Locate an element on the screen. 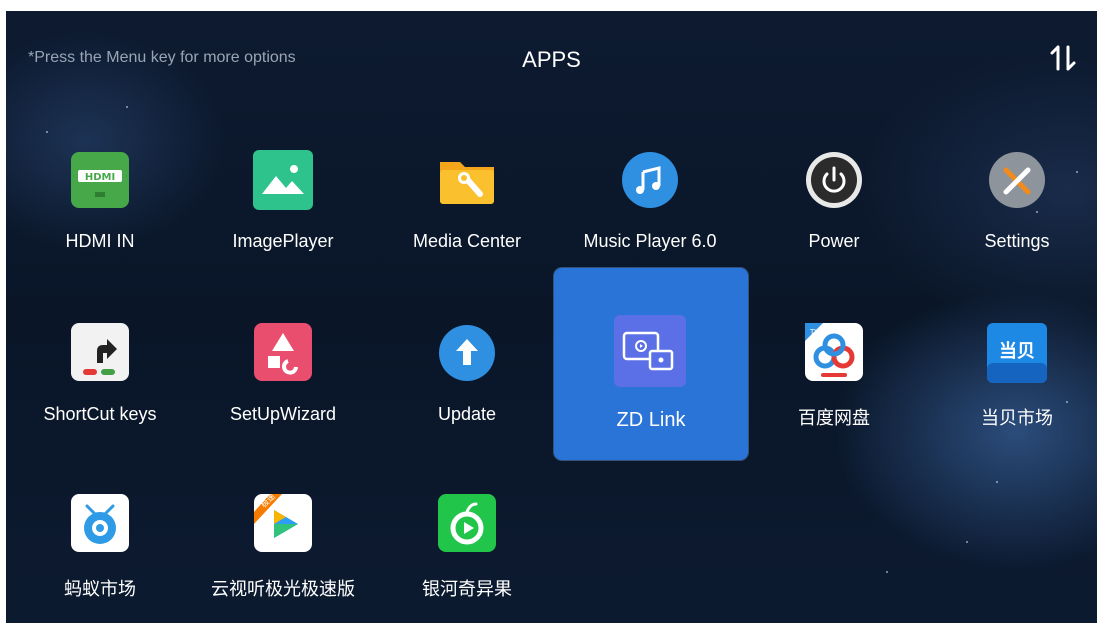 The height and width of the screenshot is (627, 1101). app-settings: Settings is located at coordinates (1017, 215).